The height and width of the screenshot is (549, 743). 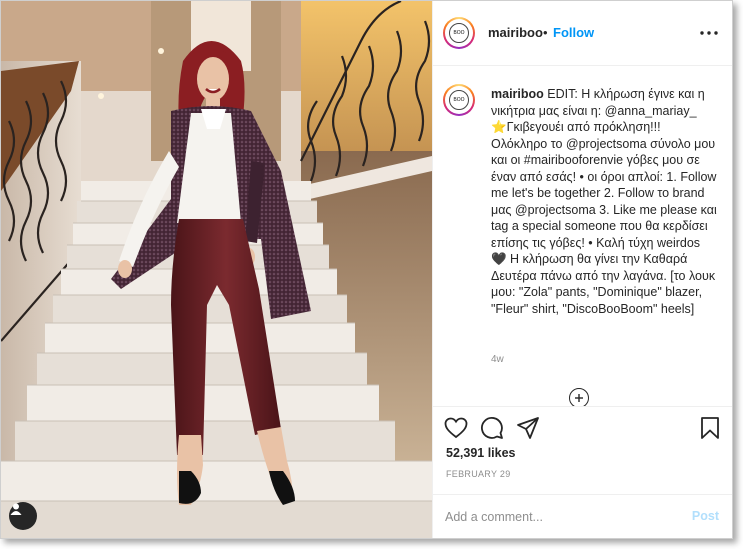 I want to click on comment-bar: Post, so click(x=582, y=516).